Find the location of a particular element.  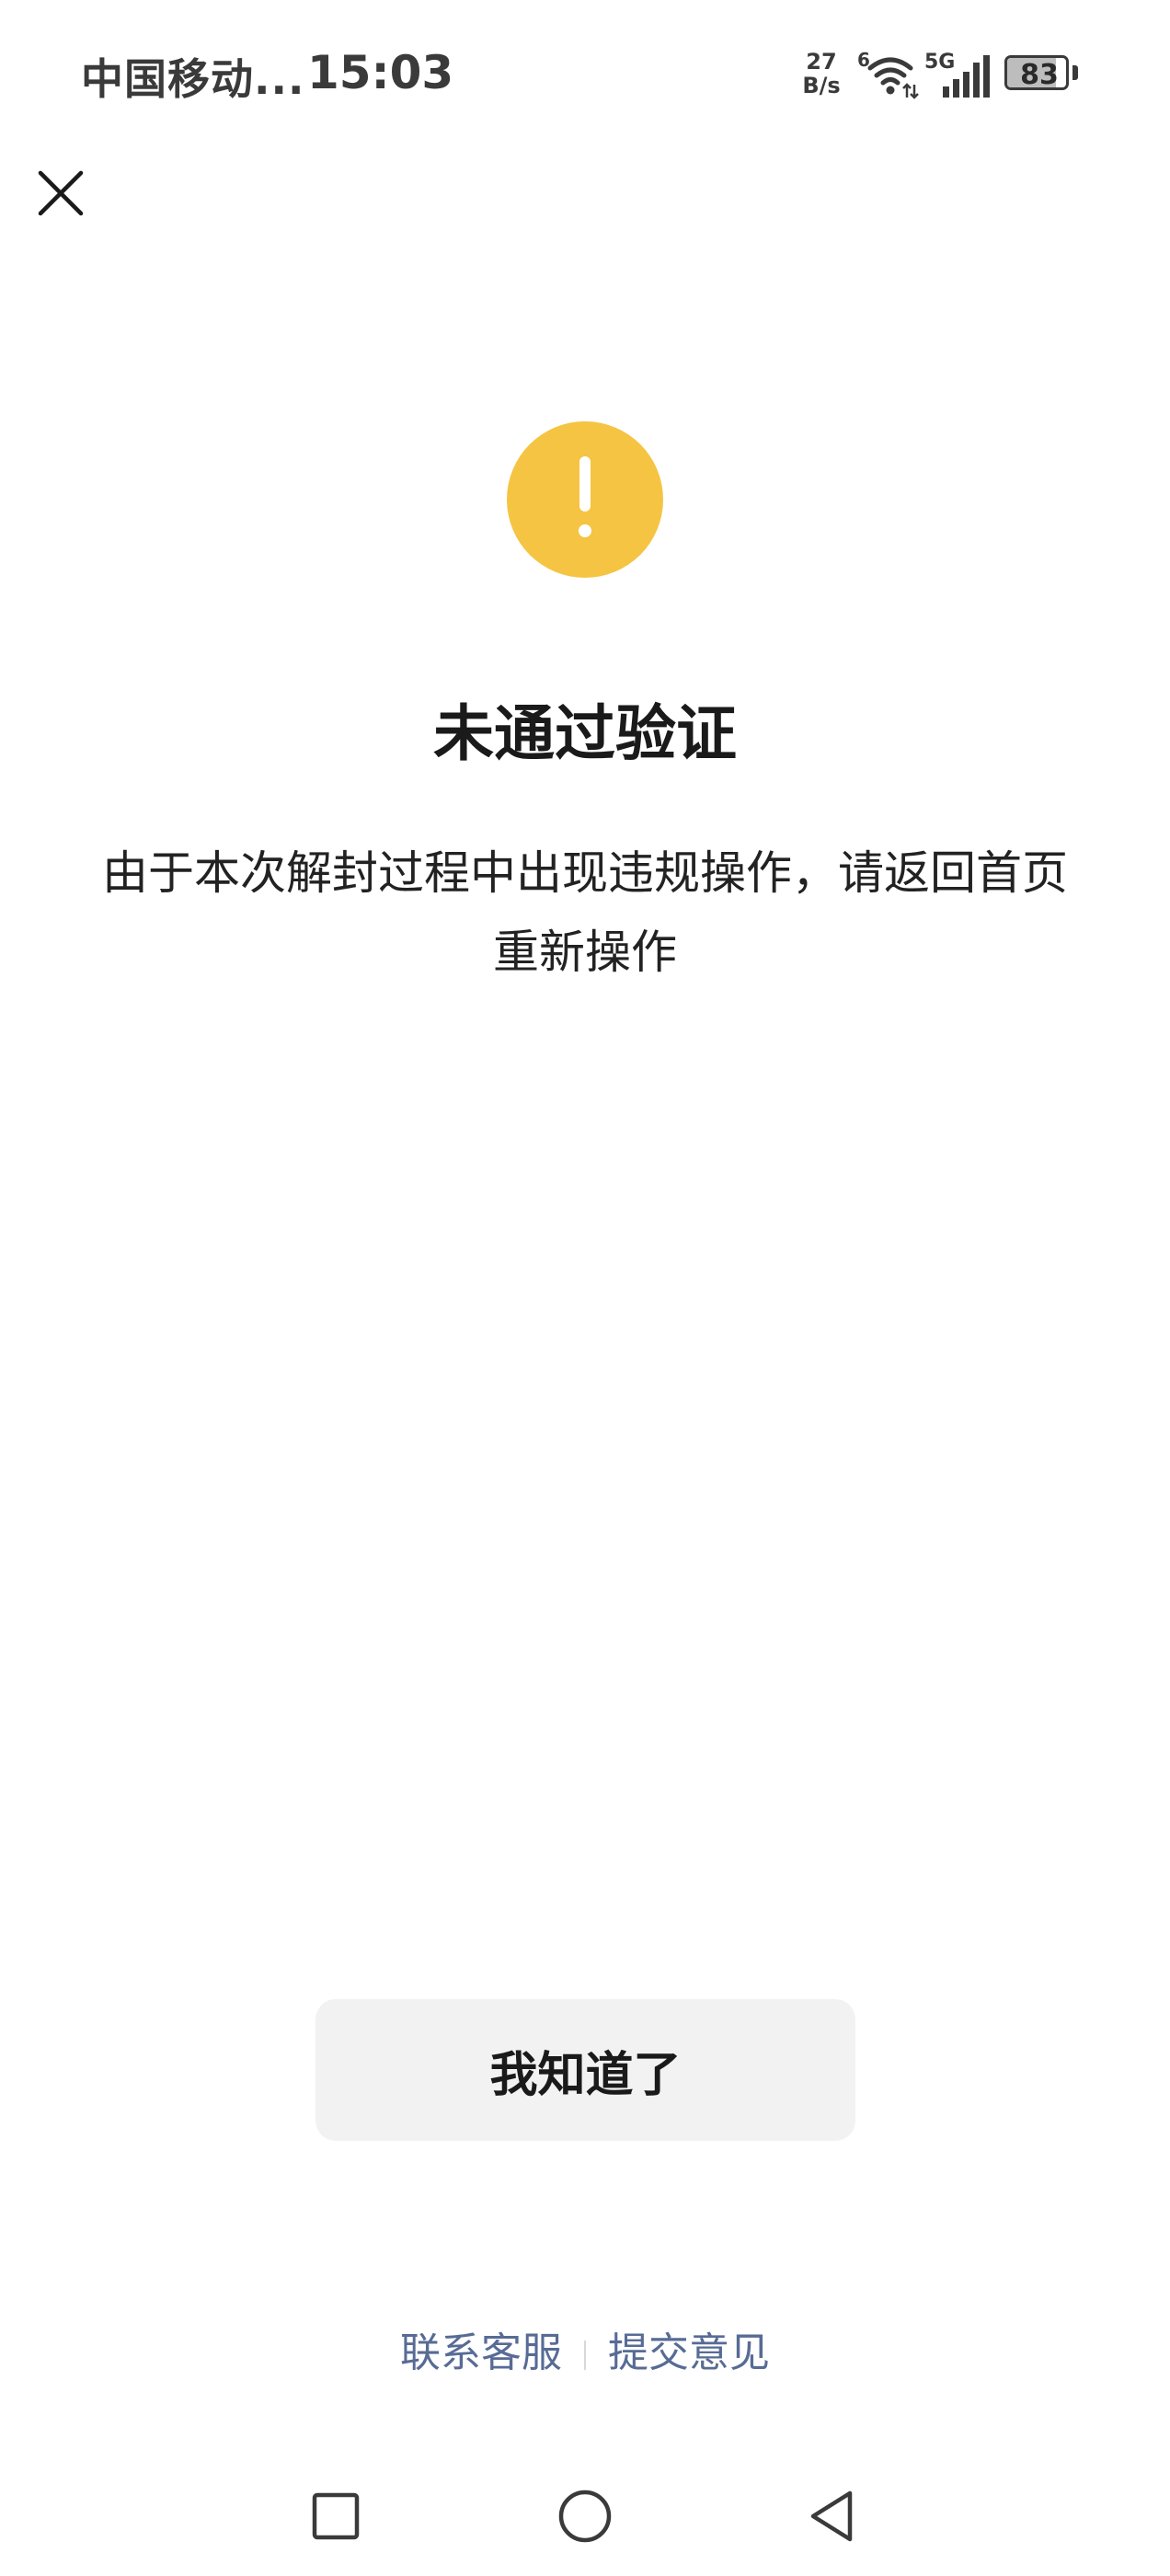

battery-icon: 83 is located at coordinates (1041, 72).